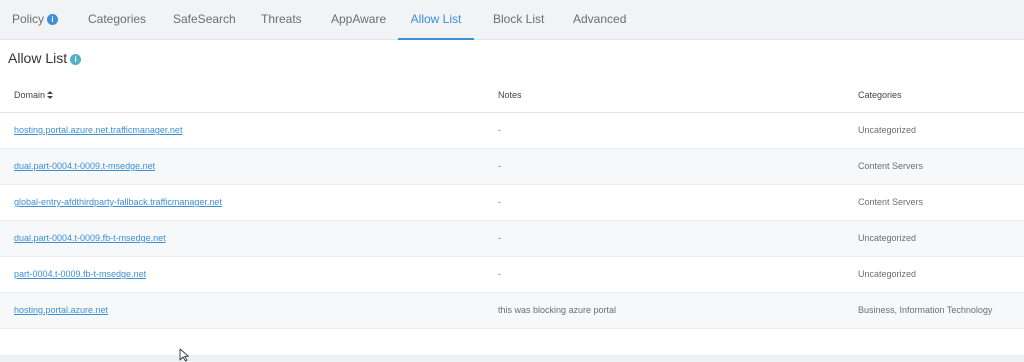 The height and width of the screenshot is (362, 1024). What do you see at coordinates (925, 310) in the screenshot?
I see `categories-cell: Business, Information Technology` at bounding box center [925, 310].